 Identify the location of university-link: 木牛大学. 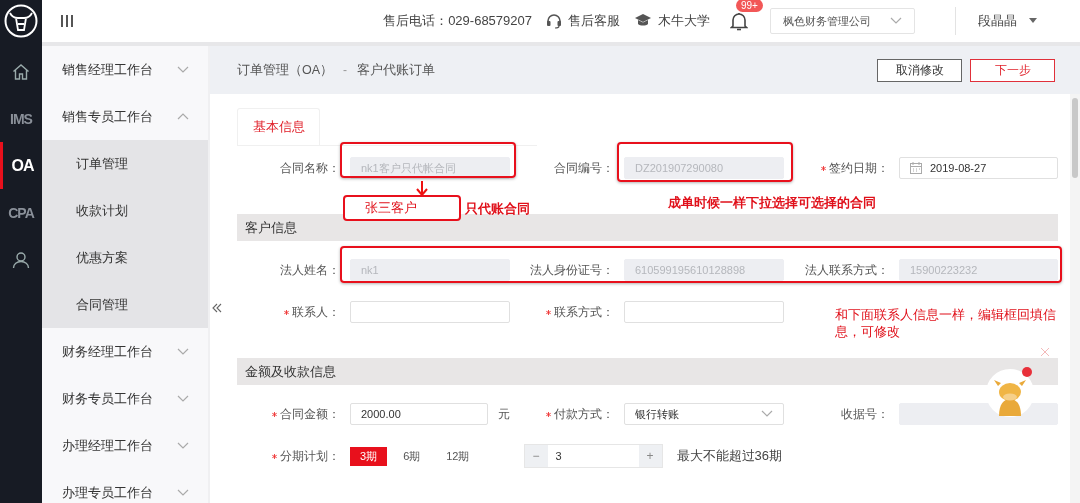
(684, 21).